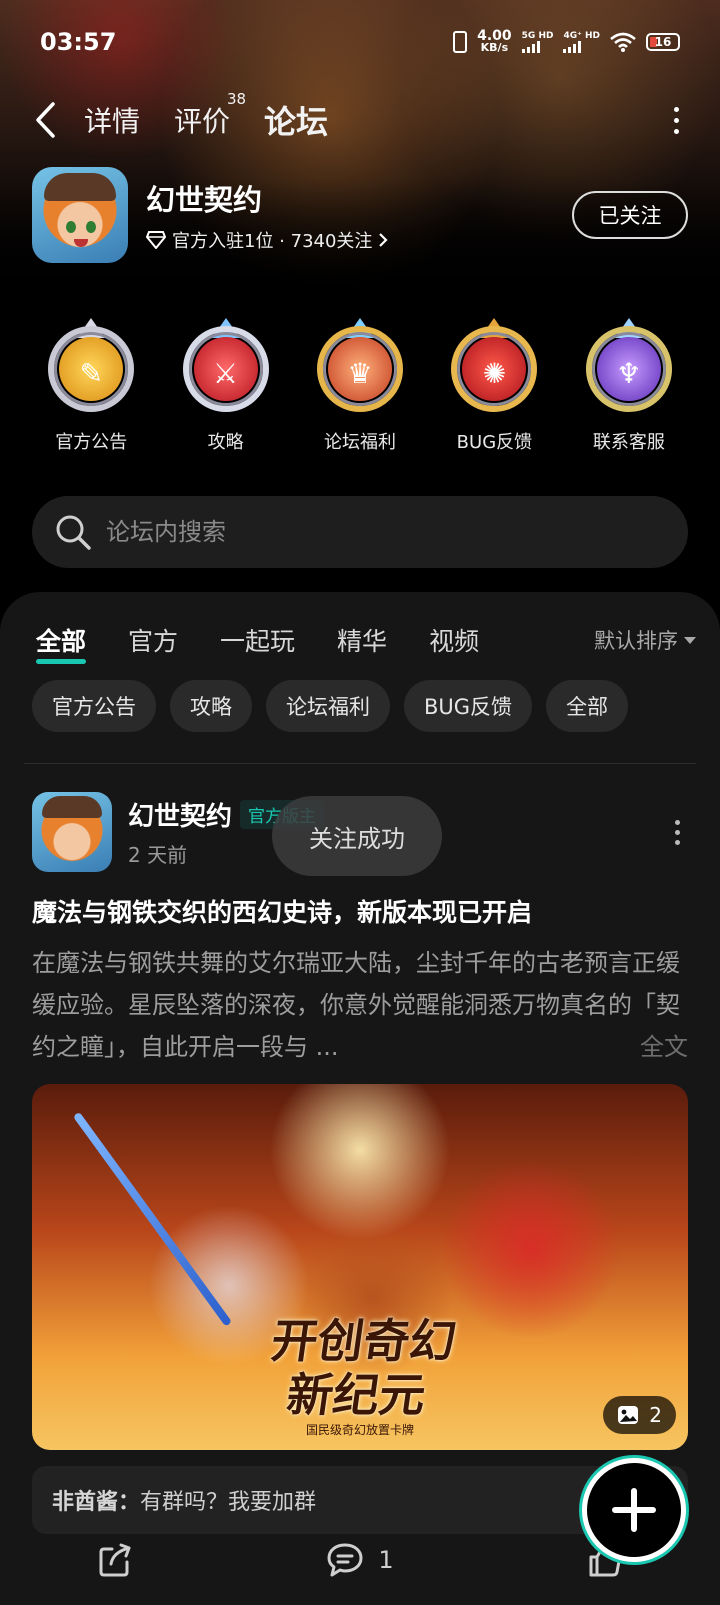 Image resolution: width=720 pixels, height=1605 pixels. What do you see at coordinates (636, 641) in the screenshot?
I see `sort-label: 默认排序` at bounding box center [636, 641].